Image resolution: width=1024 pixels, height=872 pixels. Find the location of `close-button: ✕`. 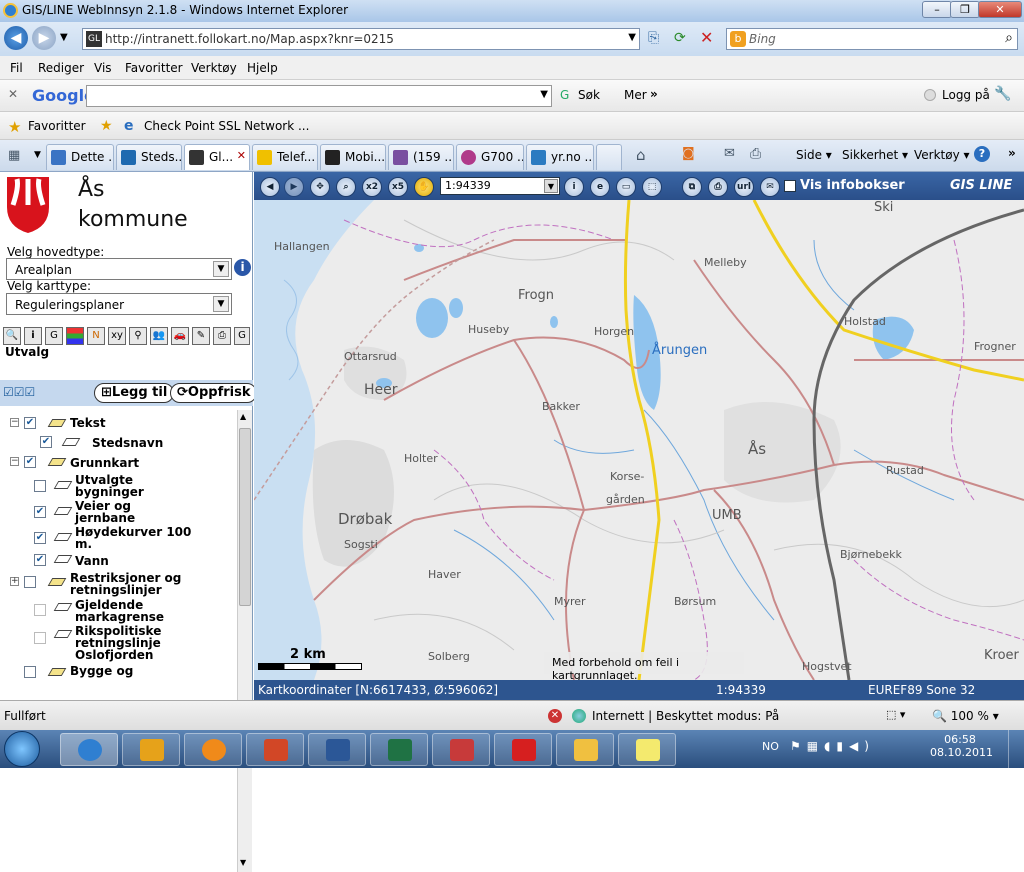

close-button: ✕ is located at coordinates (1000, 9).